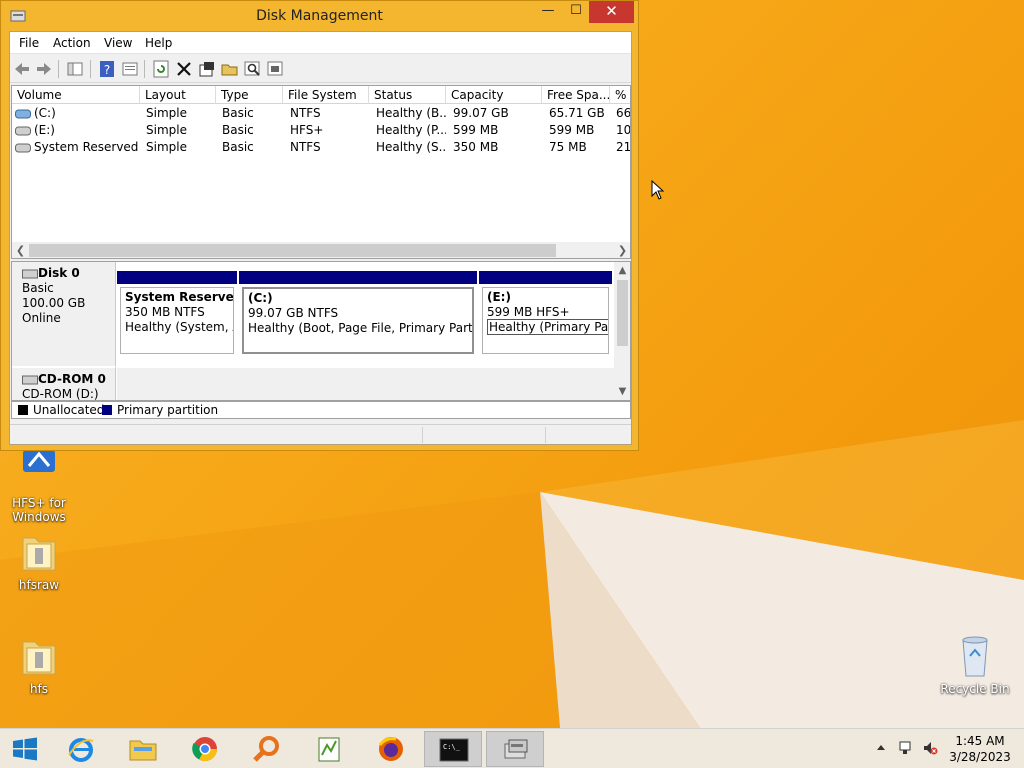  I want to click on command-prompt-icon: C:\_, so click(454, 750).